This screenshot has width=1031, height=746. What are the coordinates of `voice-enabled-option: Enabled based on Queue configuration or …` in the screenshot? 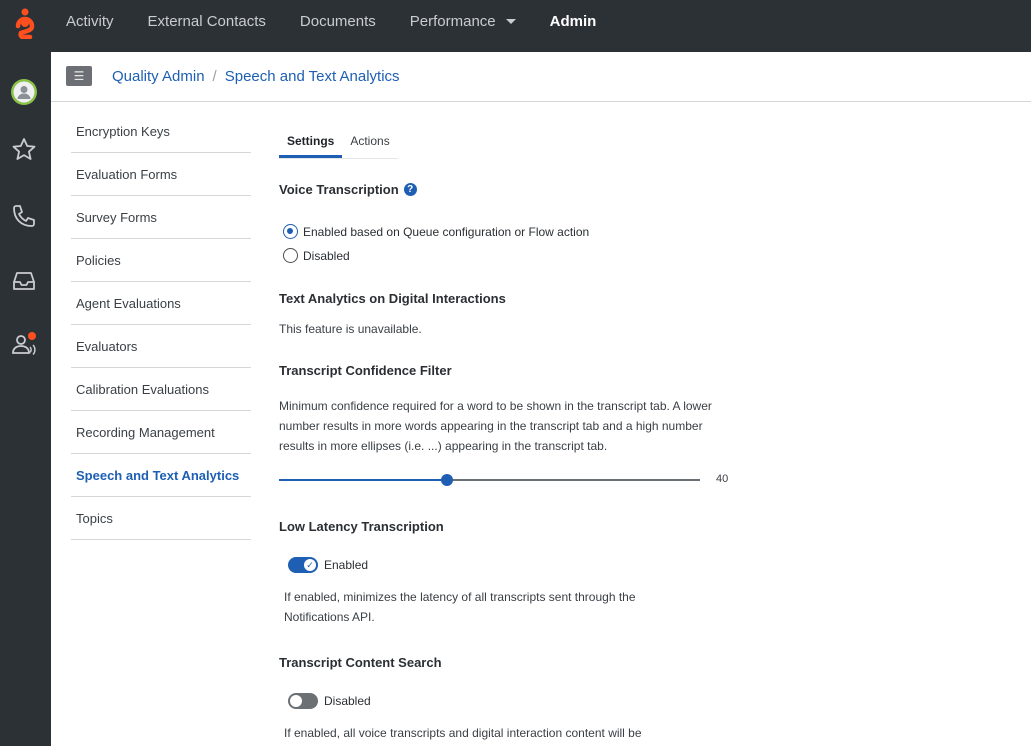 It's located at (436, 231).